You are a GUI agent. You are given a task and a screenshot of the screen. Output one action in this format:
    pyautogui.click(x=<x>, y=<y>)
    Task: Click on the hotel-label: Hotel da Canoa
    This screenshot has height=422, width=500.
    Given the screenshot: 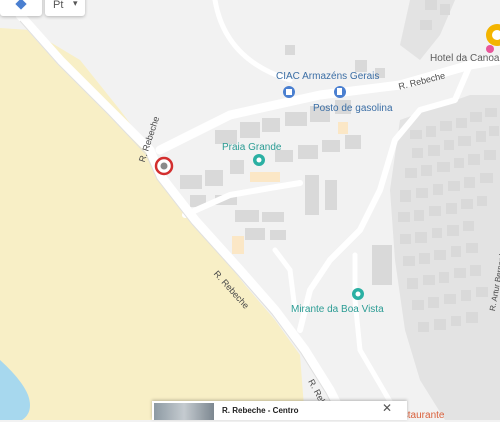 What is the action you would take?
    pyautogui.click(x=465, y=59)
    